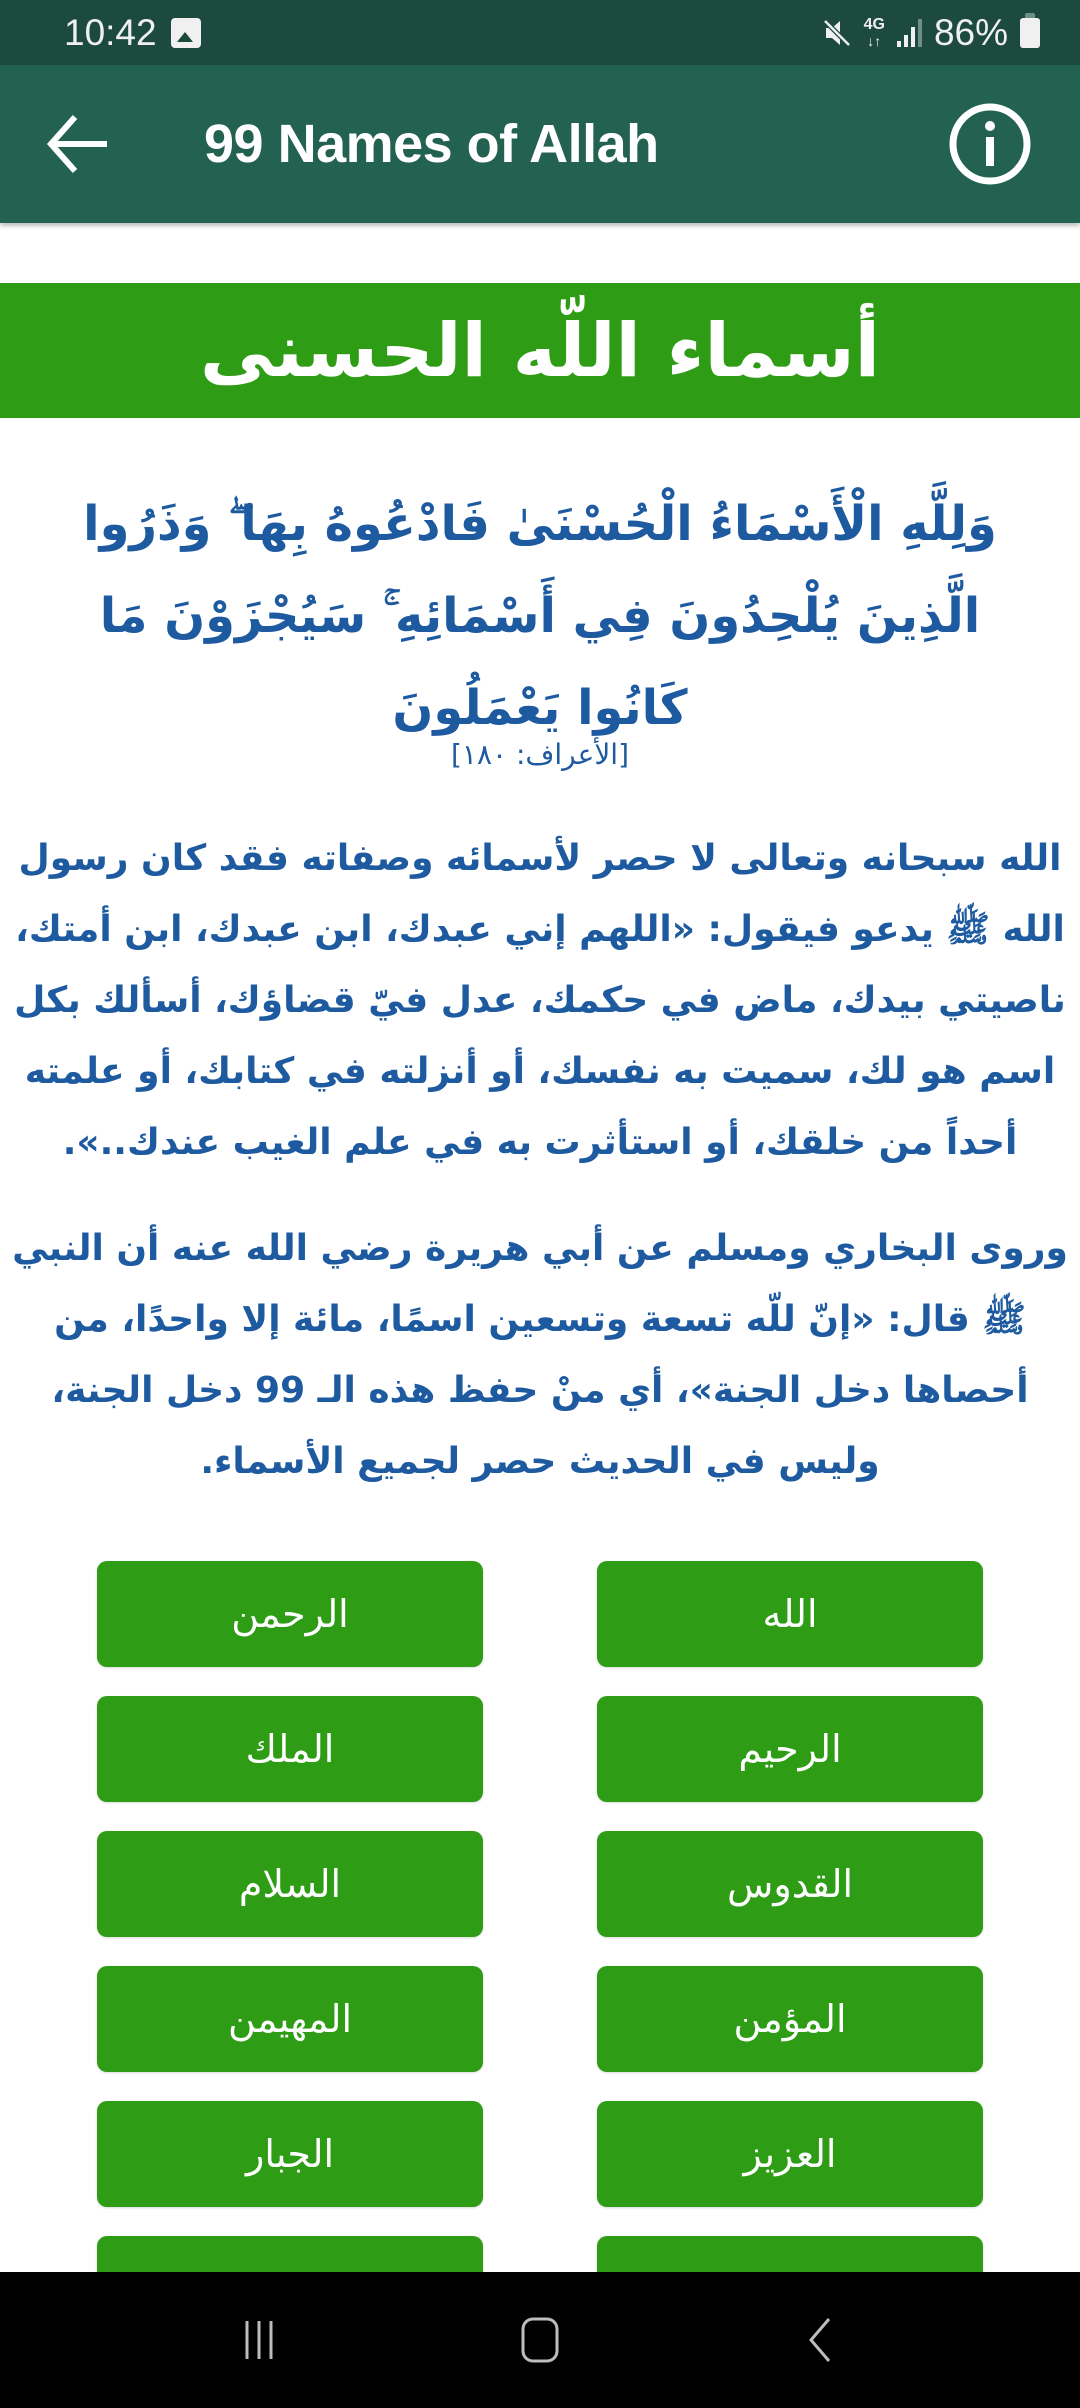 The width and height of the screenshot is (1080, 2408). What do you see at coordinates (110, 32) in the screenshot?
I see `status-time: 10:42` at bounding box center [110, 32].